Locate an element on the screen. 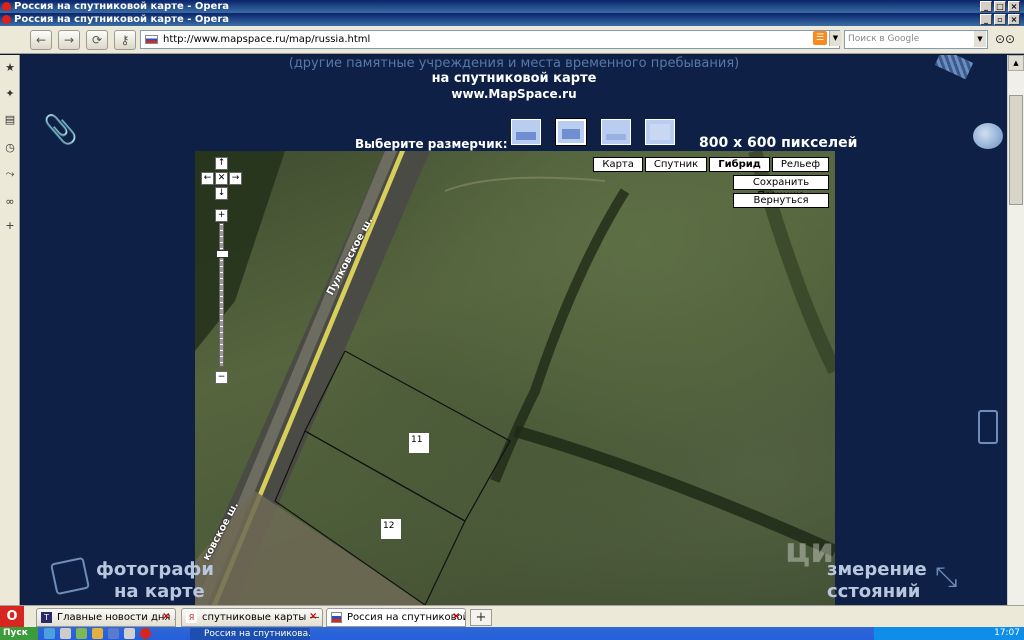  binoculars-icon: ⊙⊙ is located at coordinates (1005, 39).